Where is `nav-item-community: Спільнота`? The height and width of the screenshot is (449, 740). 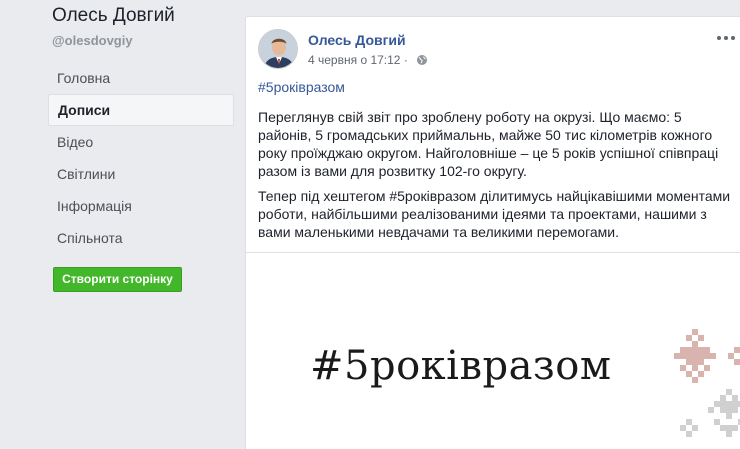
nav-item-community: Спільнота is located at coordinates (141, 238).